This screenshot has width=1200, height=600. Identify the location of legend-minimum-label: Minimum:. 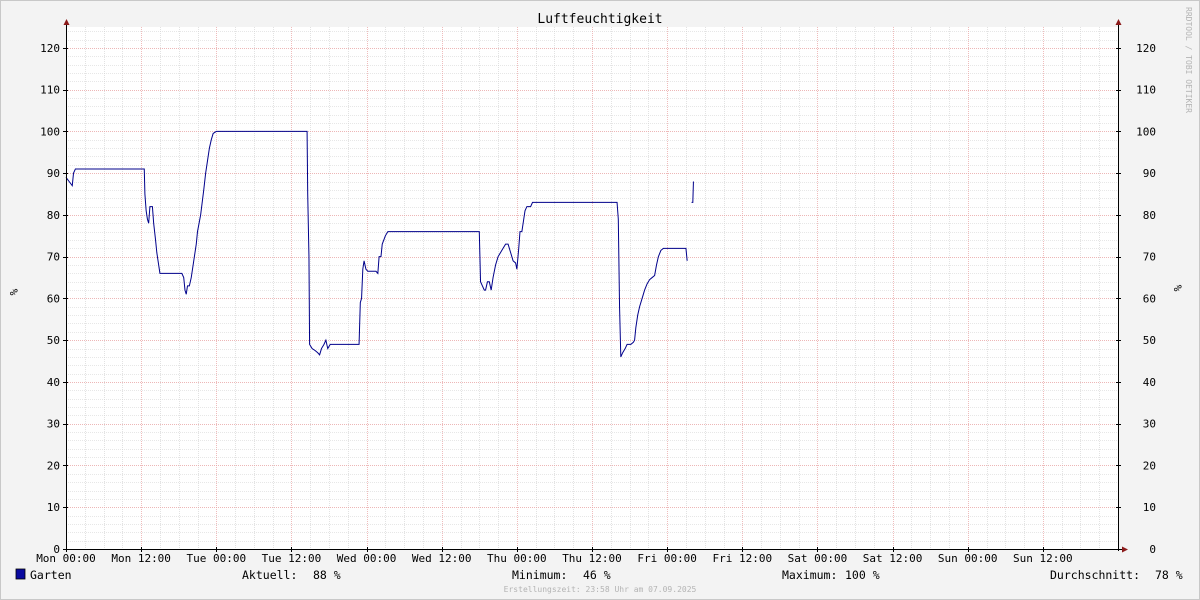
(539, 575).